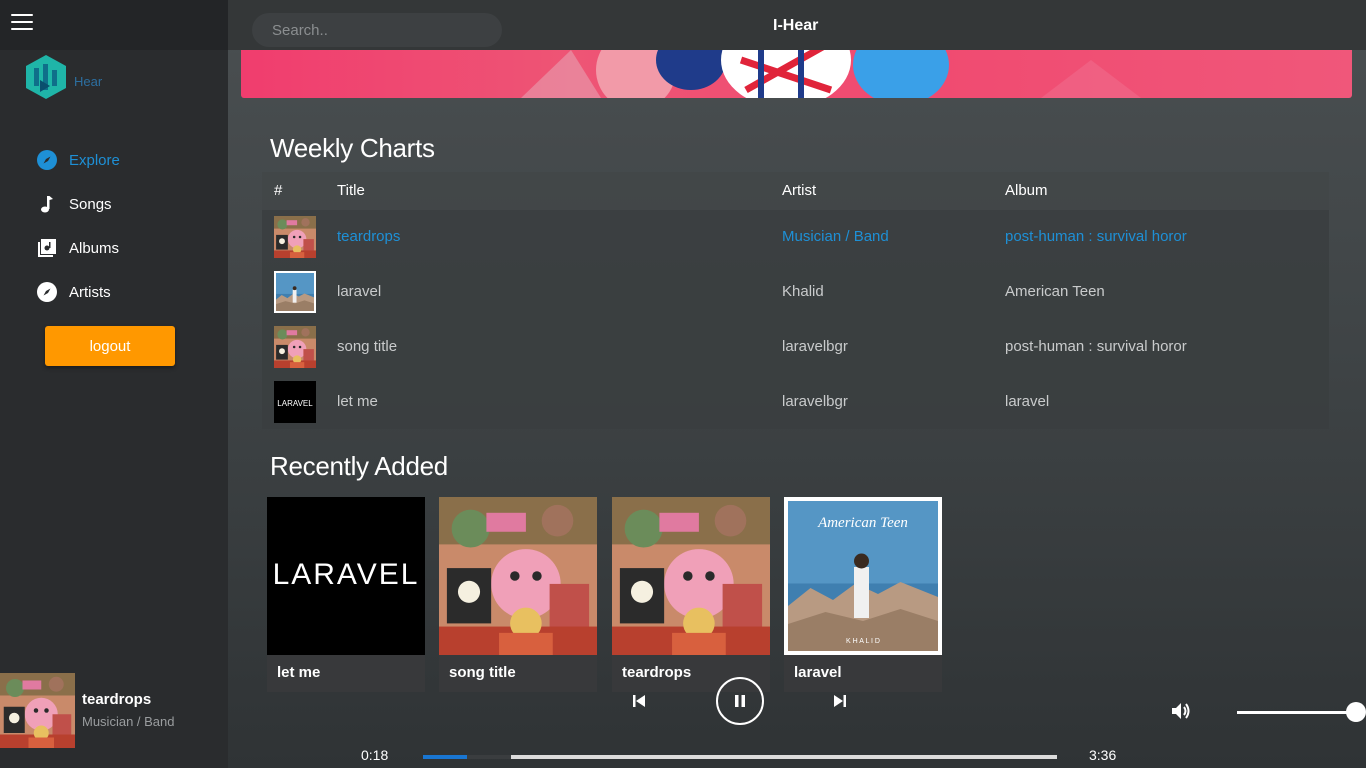 The width and height of the screenshot is (1366, 768). I want to click on previous-button, so click(639, 701).